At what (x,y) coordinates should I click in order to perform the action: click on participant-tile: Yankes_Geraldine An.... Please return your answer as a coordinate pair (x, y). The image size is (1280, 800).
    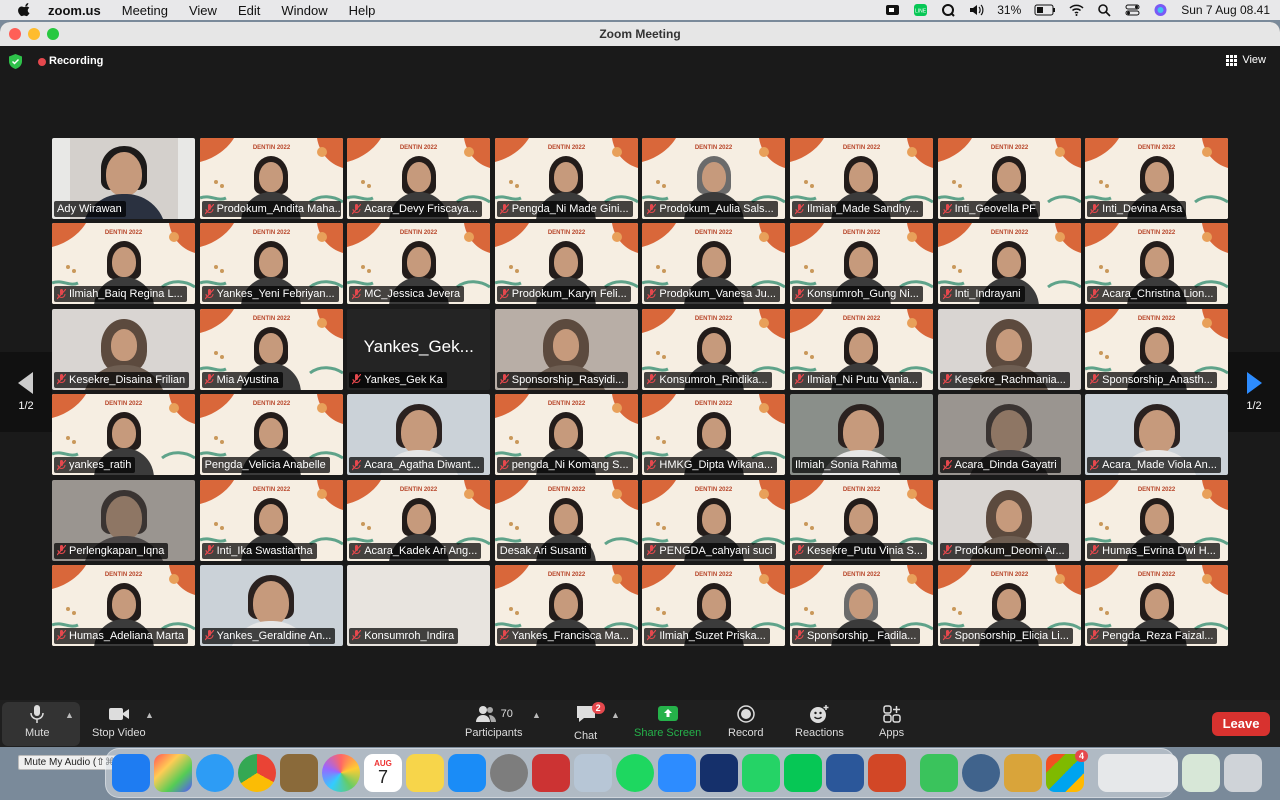
    Looking at the image, I should click on (271, 605).